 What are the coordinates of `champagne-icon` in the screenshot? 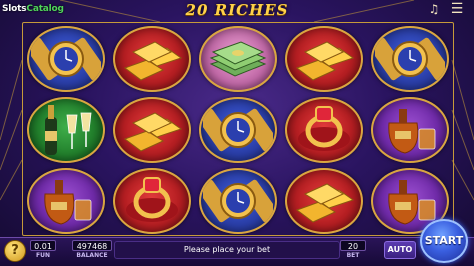 It's located at (68, 129).